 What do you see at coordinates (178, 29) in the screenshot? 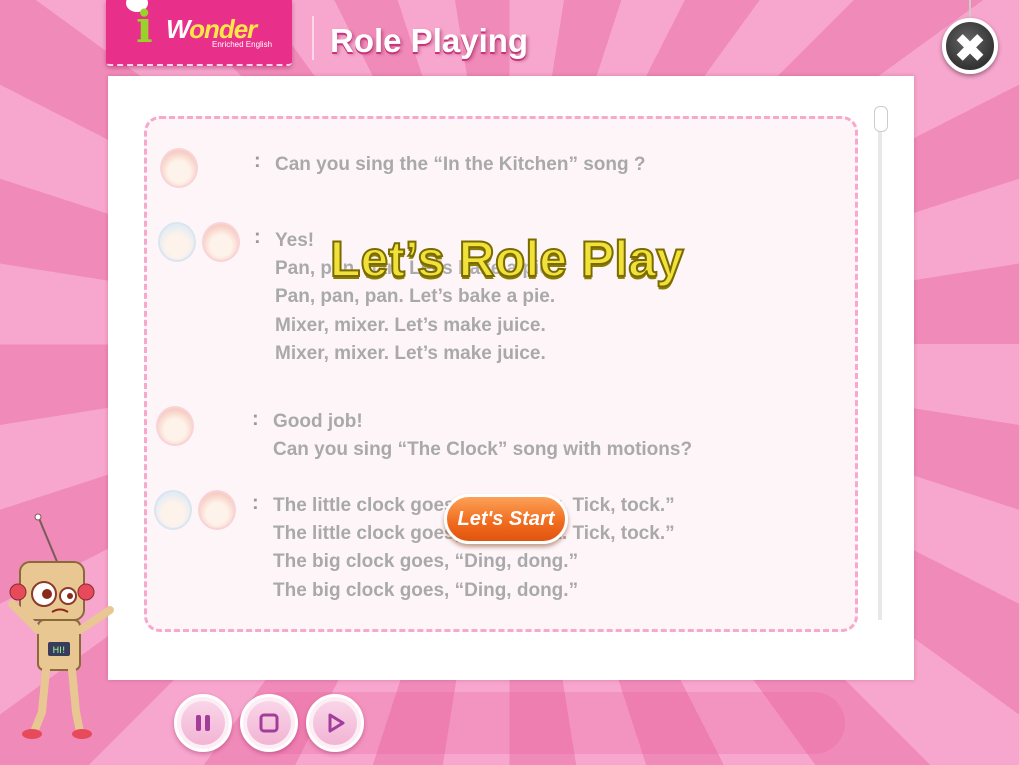
I see `logo-w: W` at bounding box center [178, 29].